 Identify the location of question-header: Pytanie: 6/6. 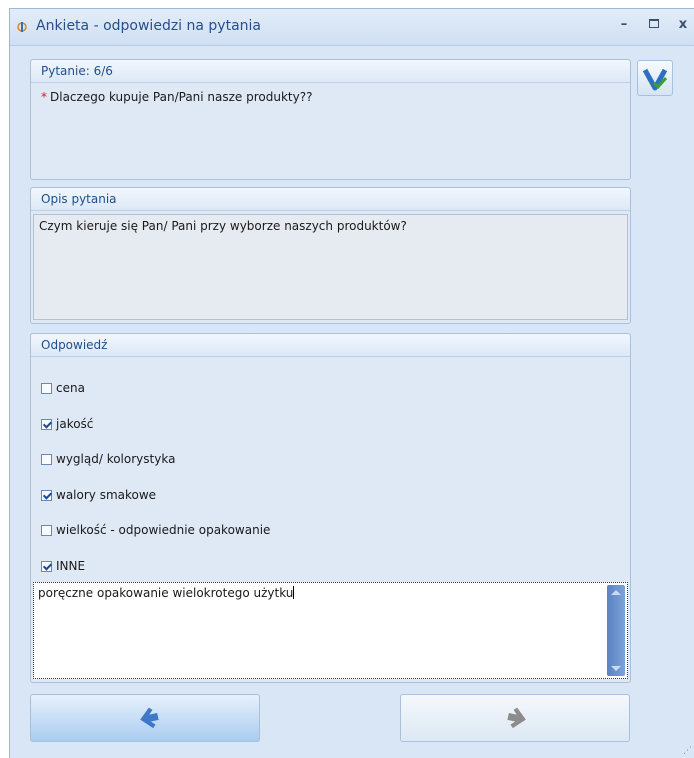
(330, 71).